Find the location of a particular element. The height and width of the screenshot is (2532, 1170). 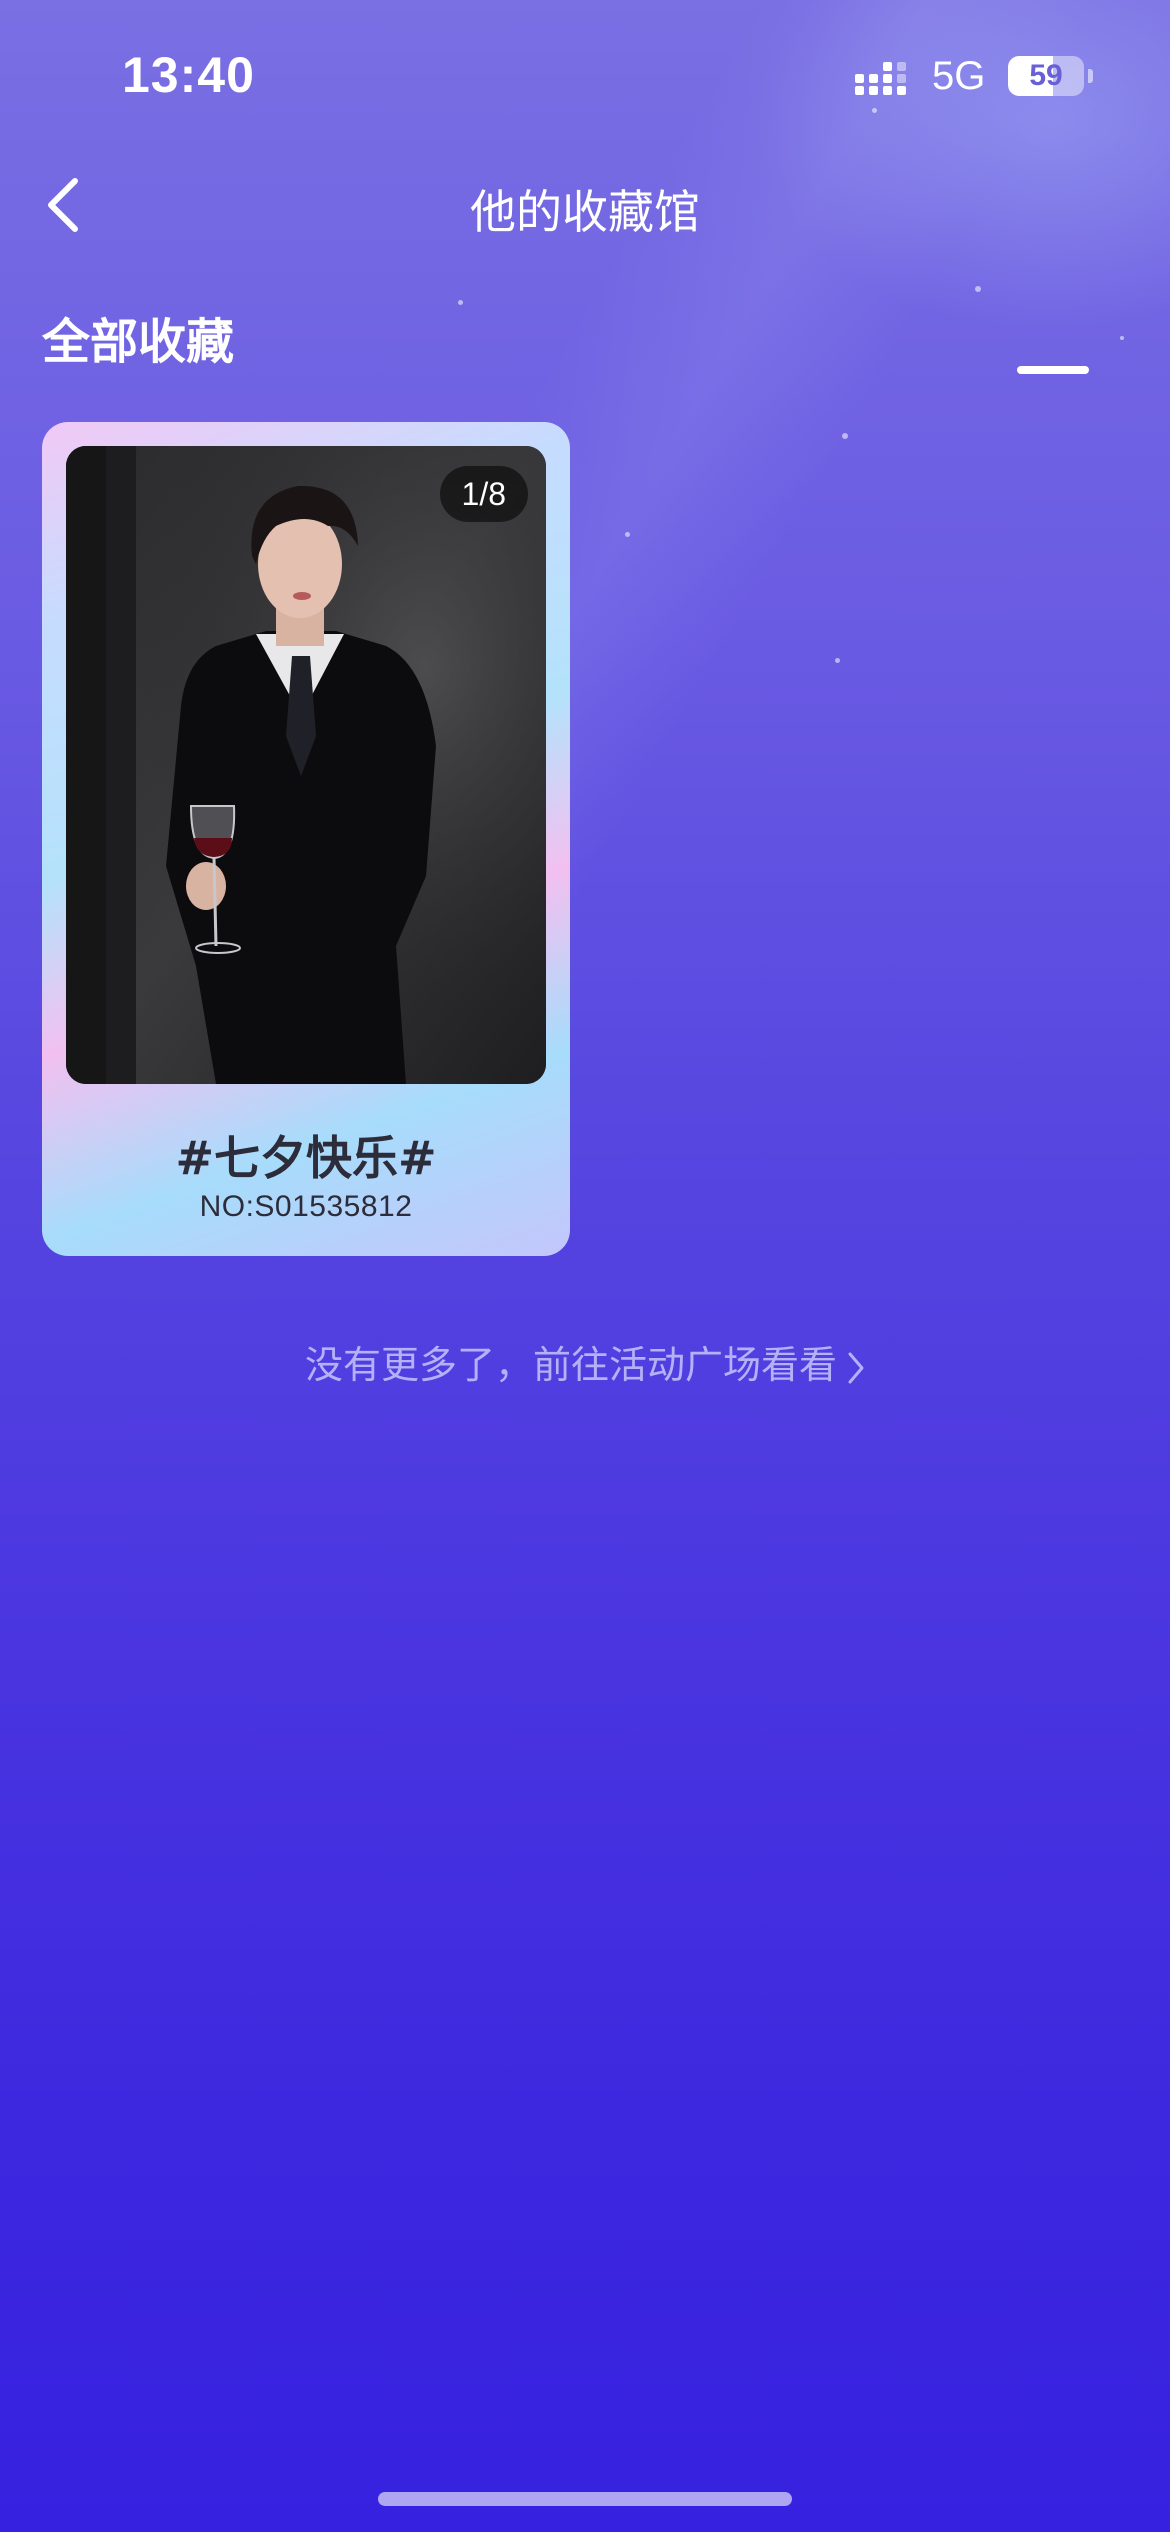

status-bar: 13:40 5G 59 is located at coordinates (585, 75).